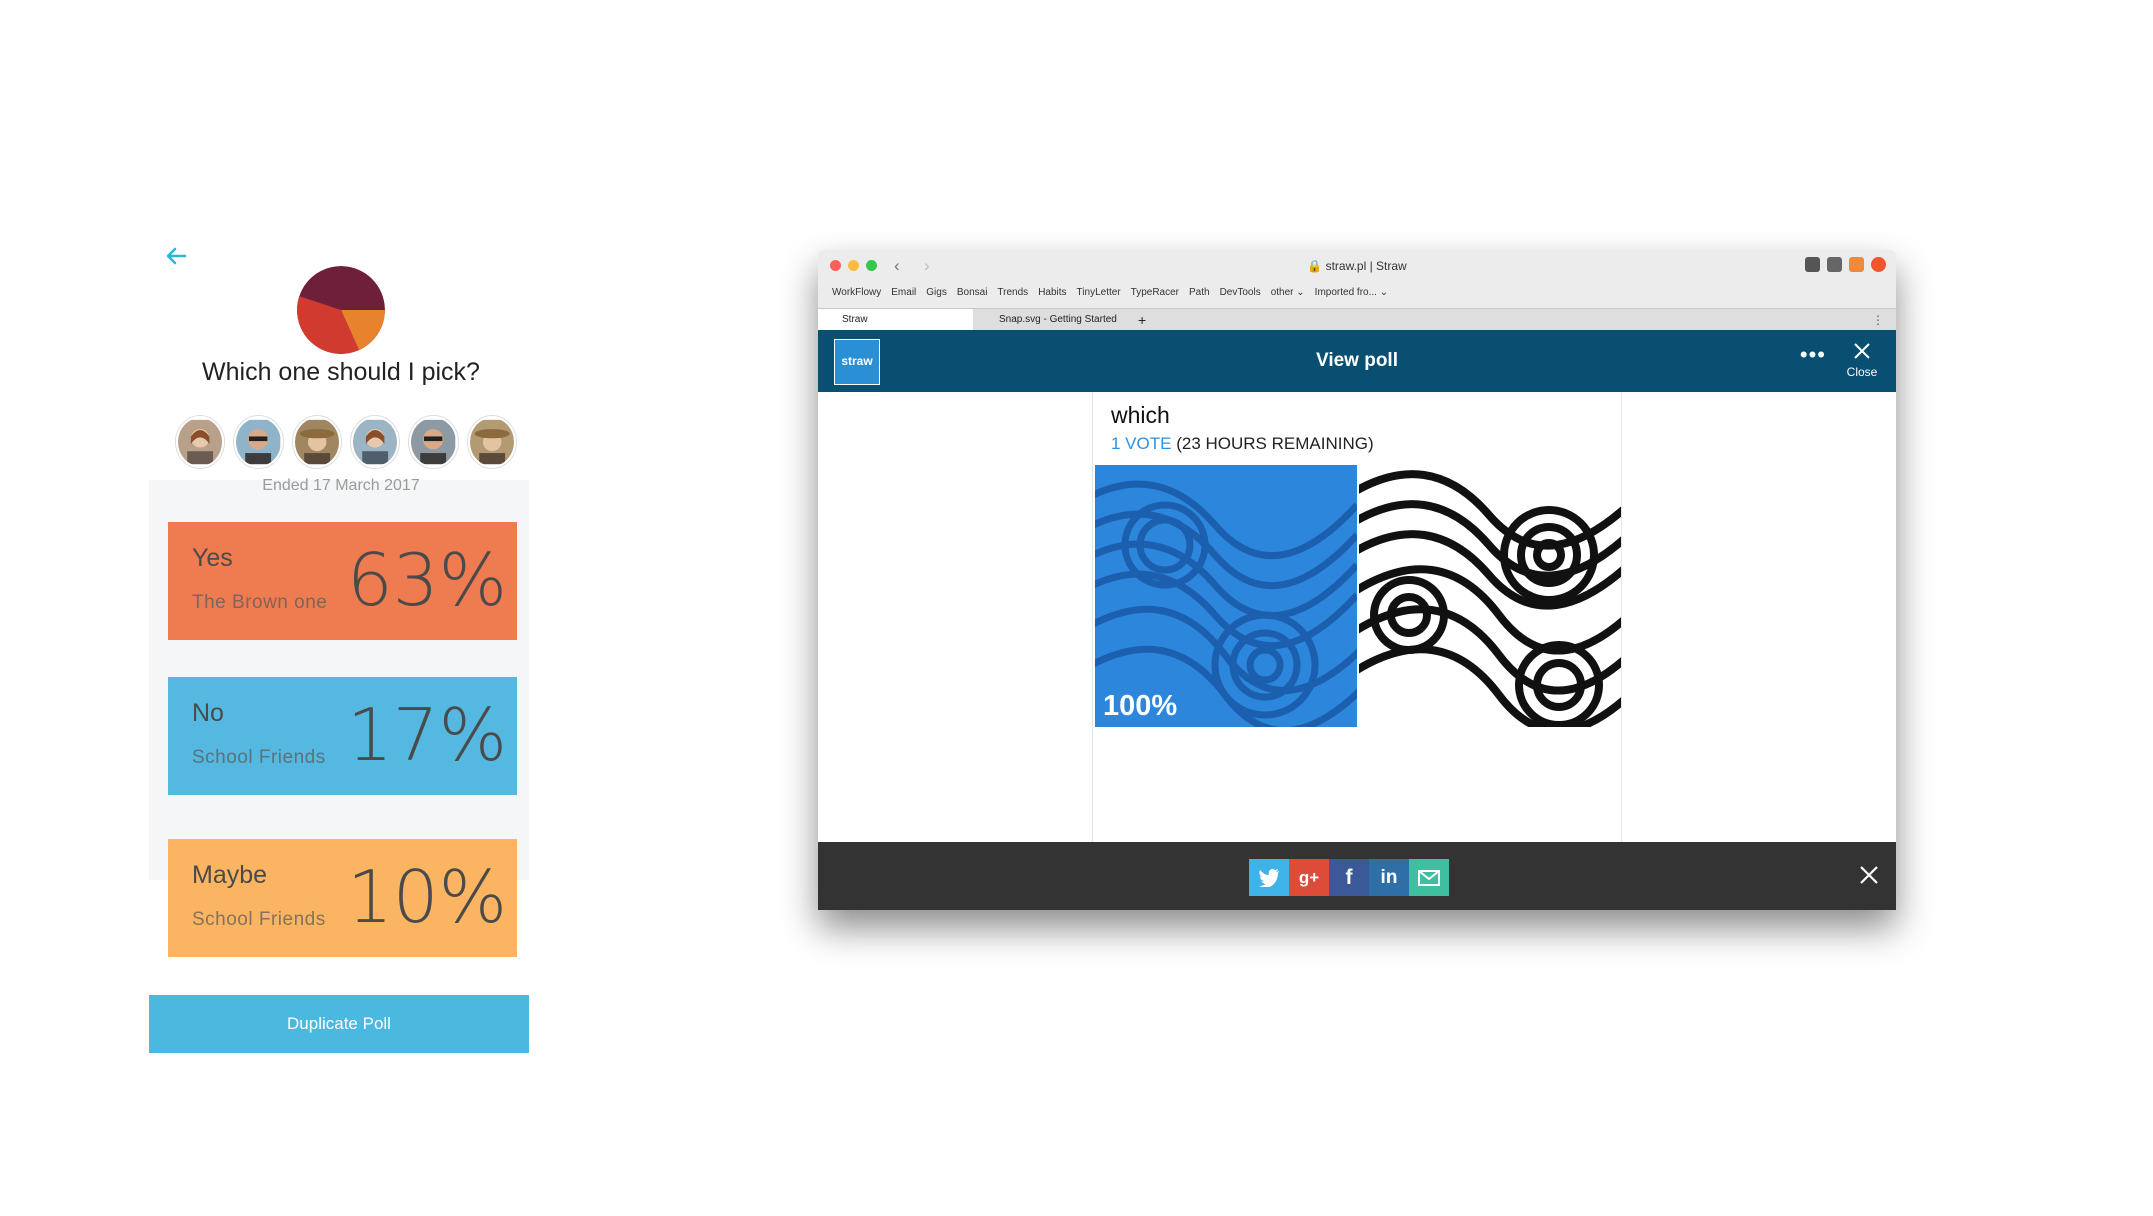 The width and height of the screenshot is (2153, 1216). I want to click on blue-pattern-image, so click(1226, 596).